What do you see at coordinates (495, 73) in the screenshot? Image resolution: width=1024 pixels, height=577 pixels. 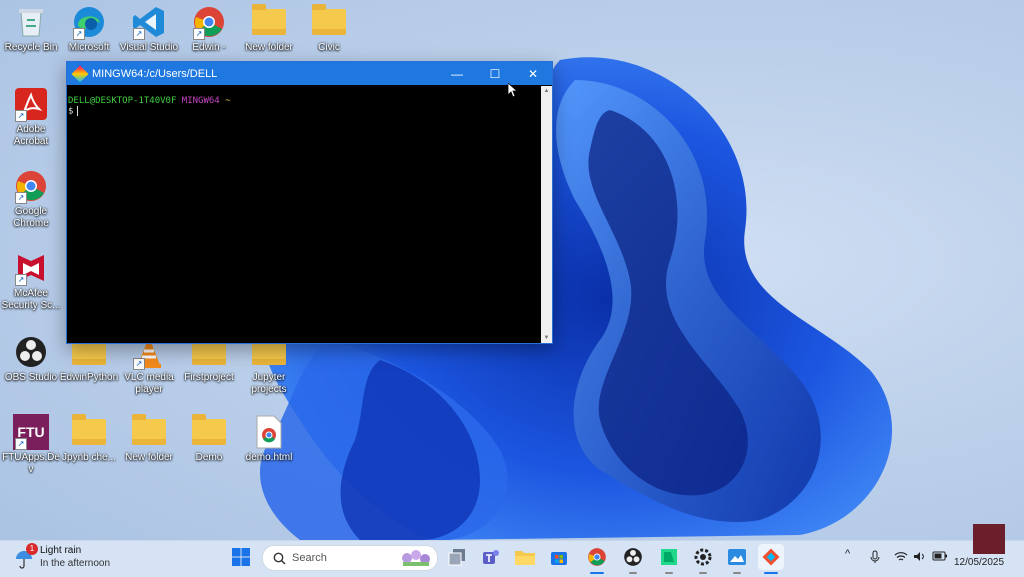 I see `maximize-button: ☐` at bounding box center [495, 73].